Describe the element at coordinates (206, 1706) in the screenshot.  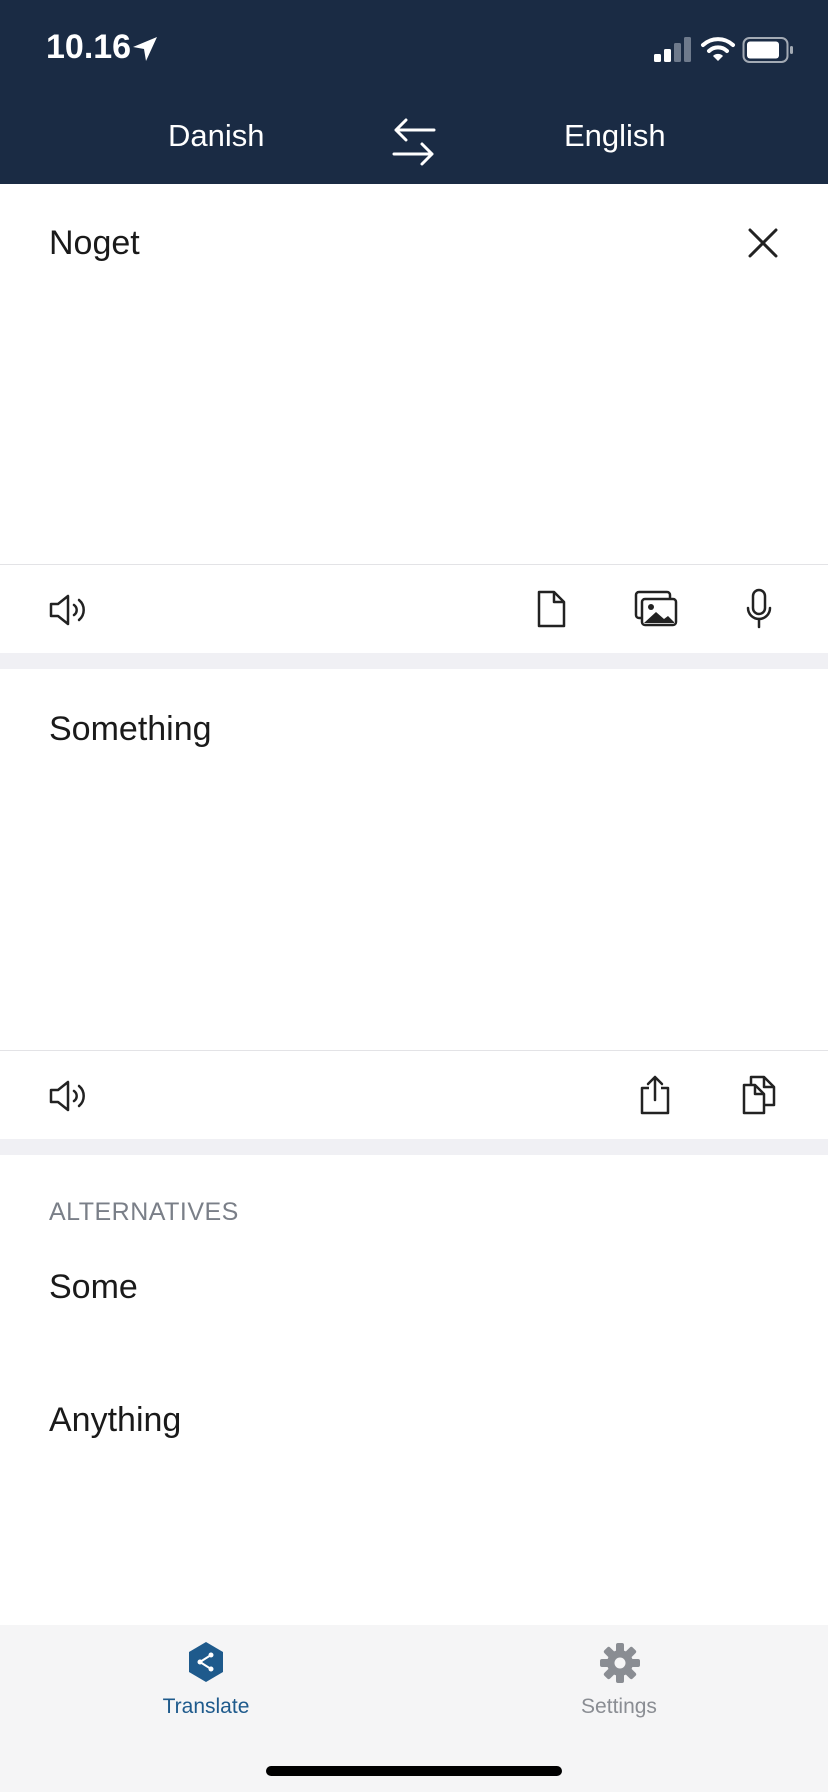
I see `tab-translate-label: Translate` at that location.